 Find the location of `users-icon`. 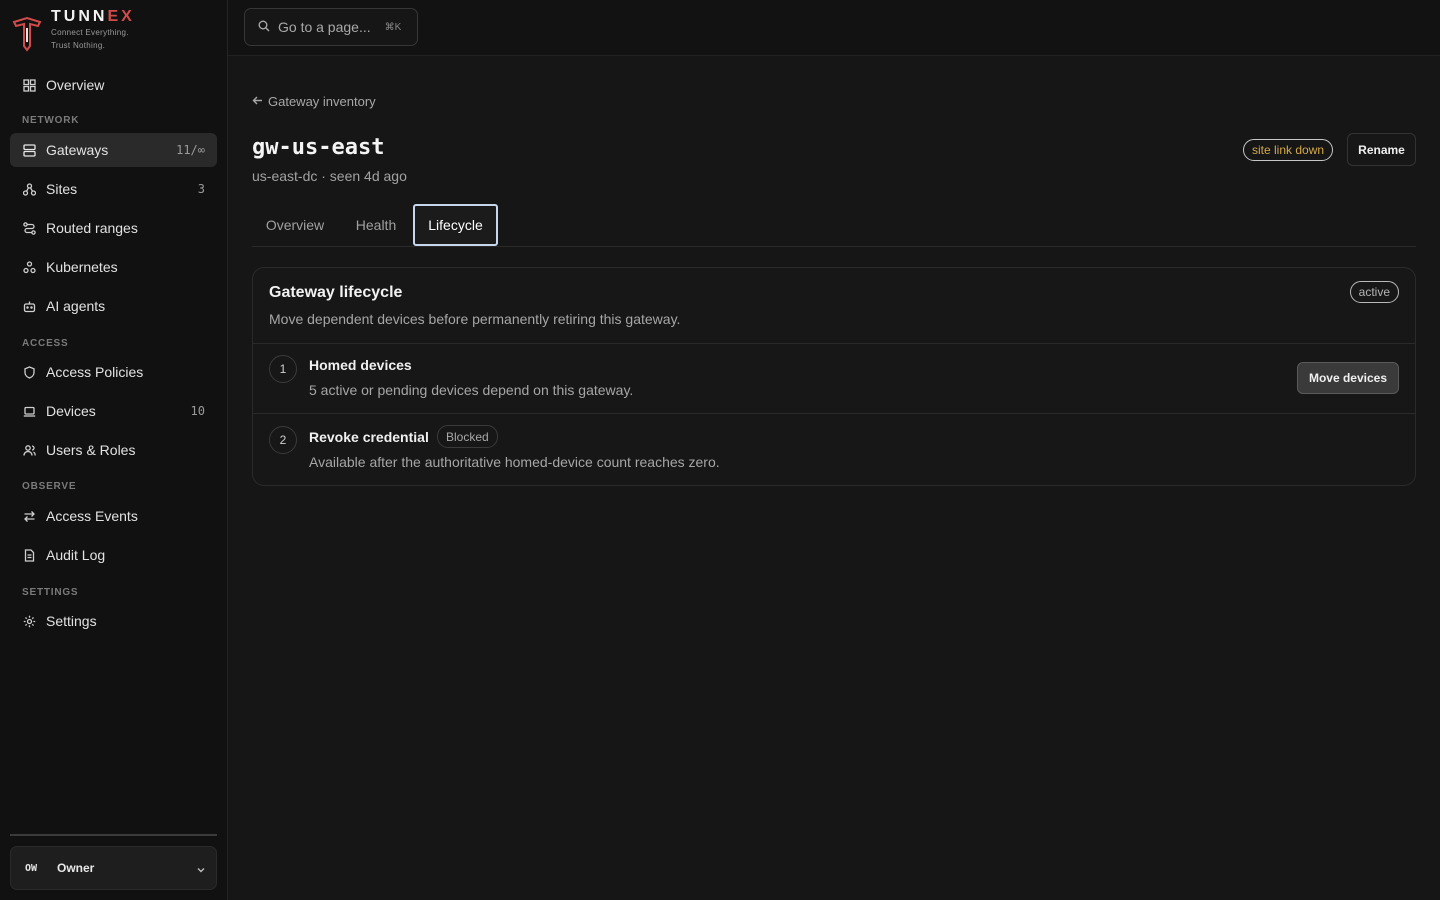

users-icon is located at coordinates (29, 450).